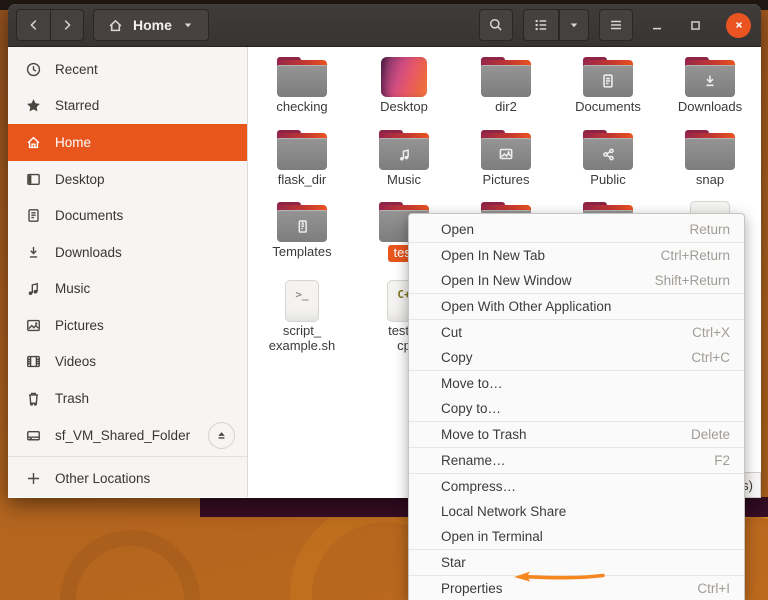 The image size is (768, 600). I want to click on file-item: >_ script_ example.sh, so click(302, 326).